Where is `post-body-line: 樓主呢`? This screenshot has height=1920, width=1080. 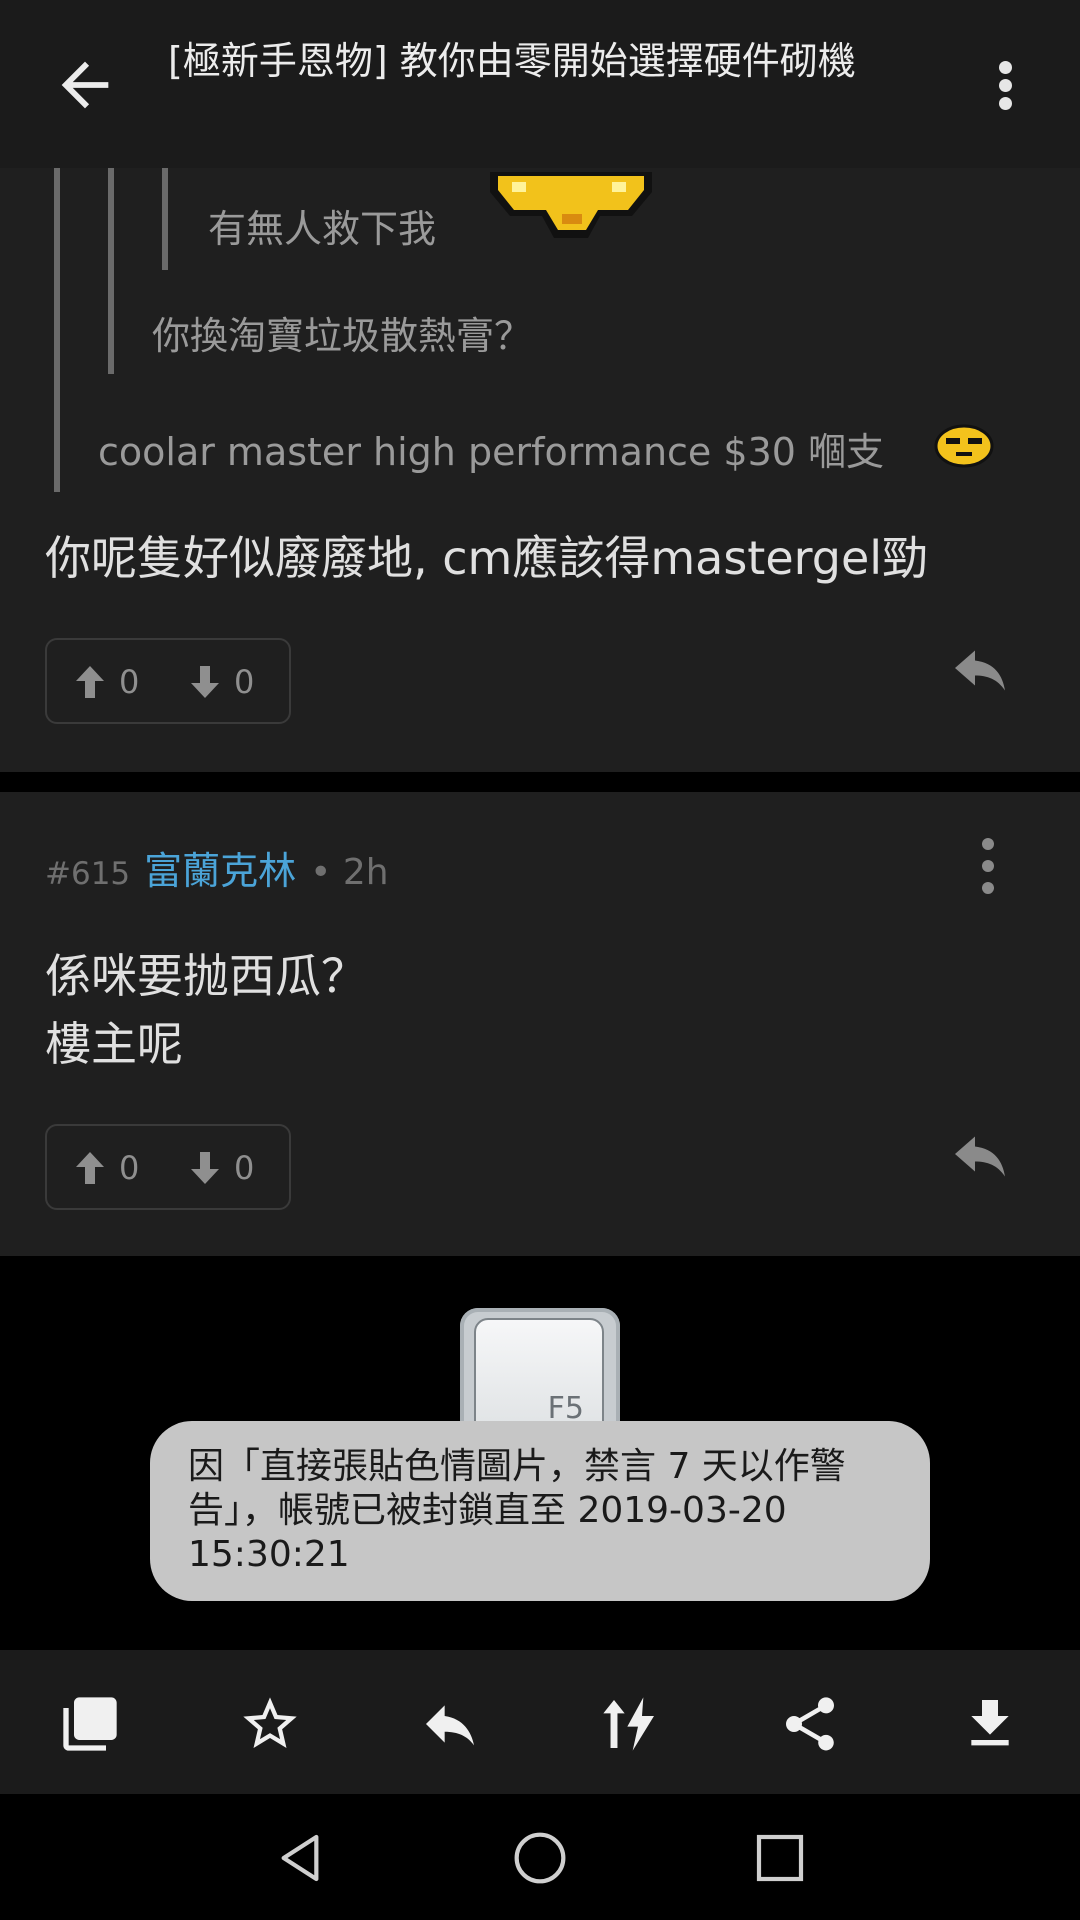 post-body-line: 樓主呢 is located at coordinates (114, 1044).